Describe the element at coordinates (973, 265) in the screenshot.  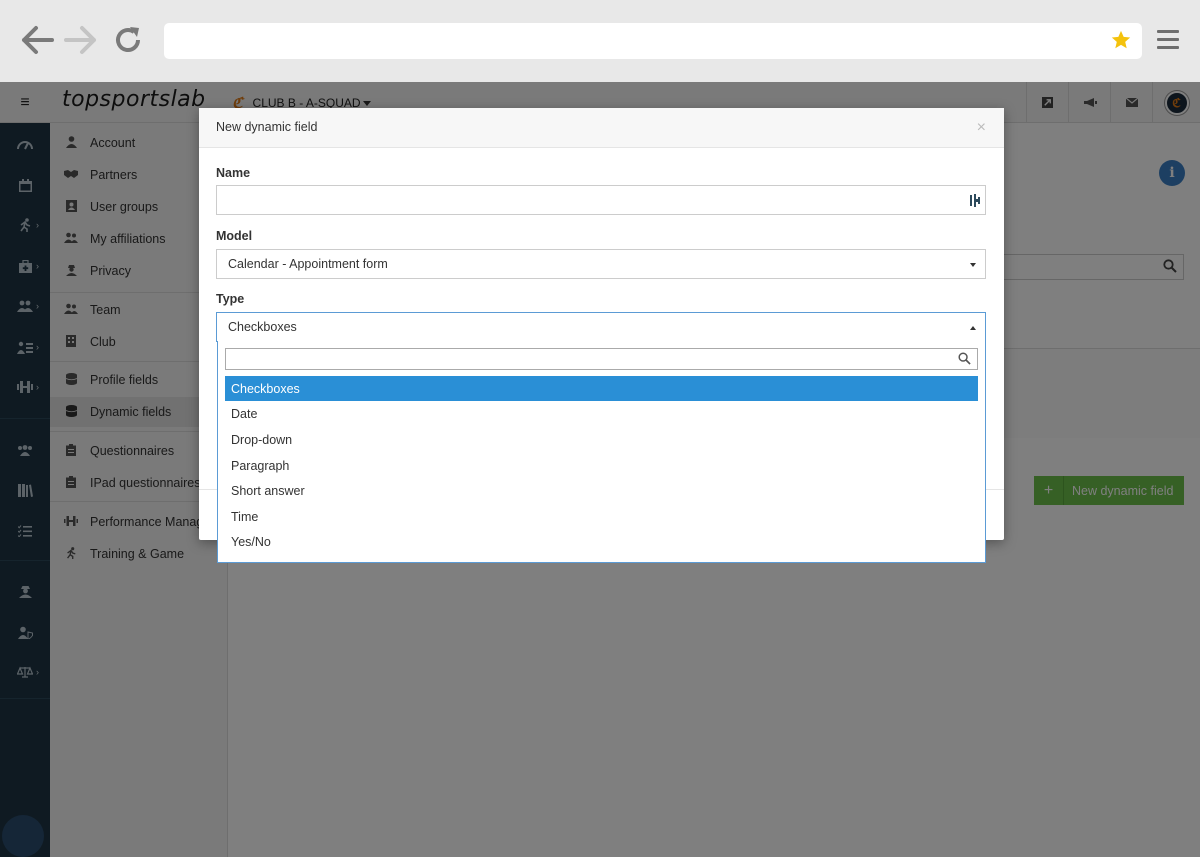
I see `caret-down-icon` at that location.